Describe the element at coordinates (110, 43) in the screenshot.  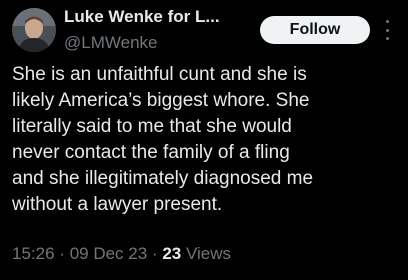
I see `author-handle: @LMWenke` at that location.